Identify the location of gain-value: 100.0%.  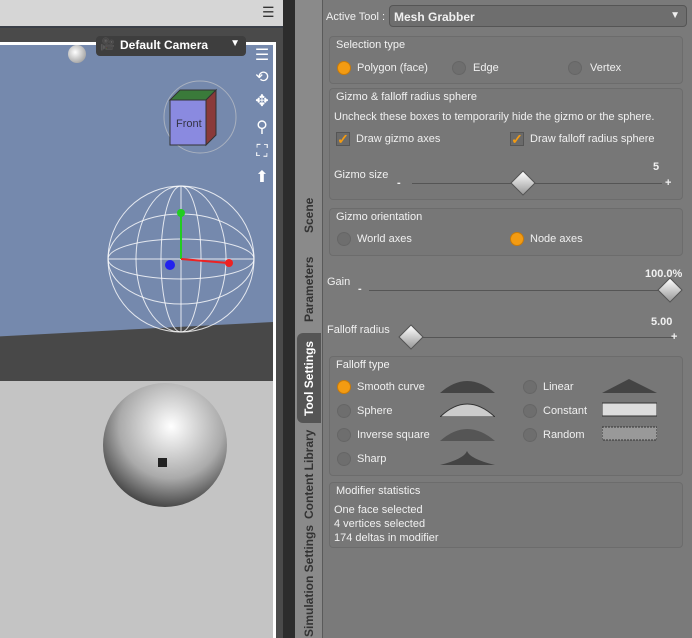
(664, 274).